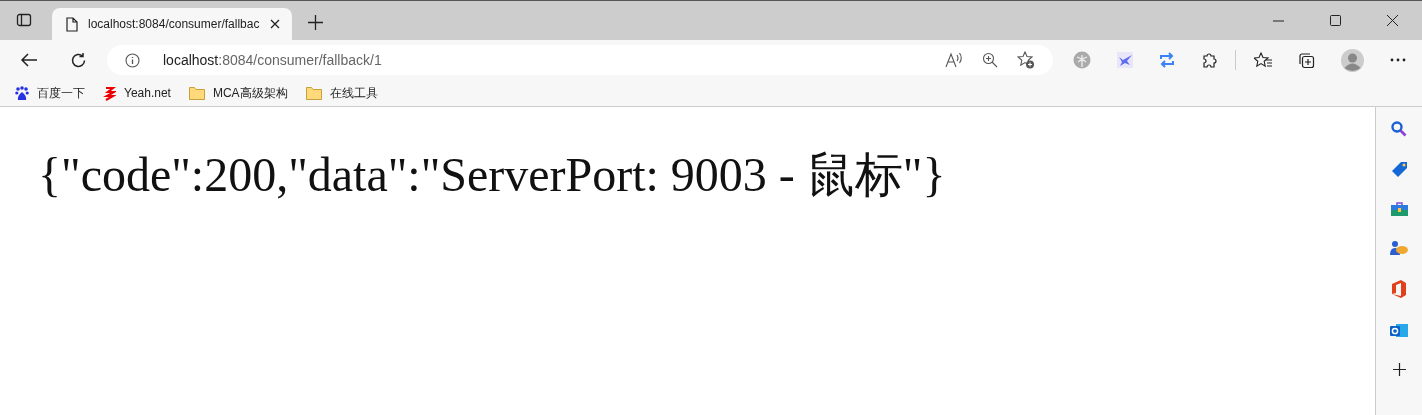 The height and width of the screenshot is (415, 1422). What do you see at coordinates (1352, 60) in the screenshot?
I see `avatar-icon` at bounding box center [1352, 60].